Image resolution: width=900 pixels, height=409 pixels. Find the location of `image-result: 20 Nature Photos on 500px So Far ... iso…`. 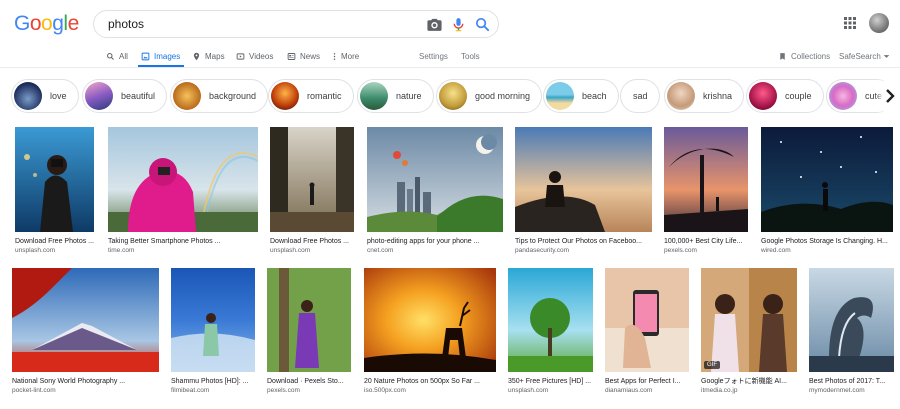

image-result: 20 Nature Photos on 500px So Far ... iso… is located at coordinates (430, 331).